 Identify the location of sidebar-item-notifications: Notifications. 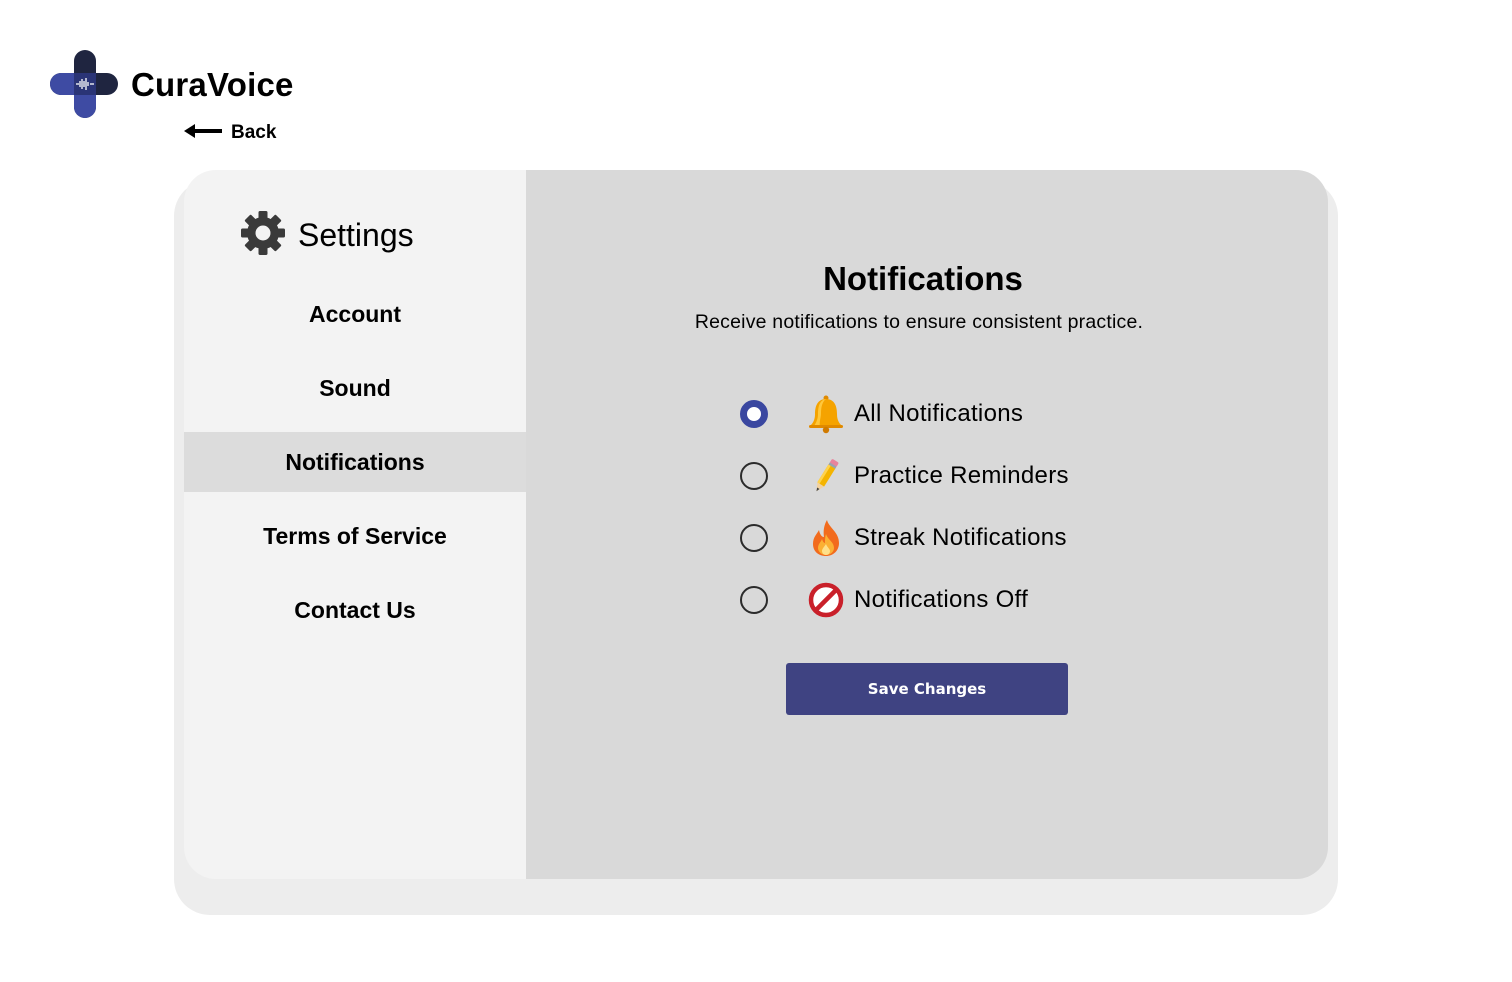
(355, 462).